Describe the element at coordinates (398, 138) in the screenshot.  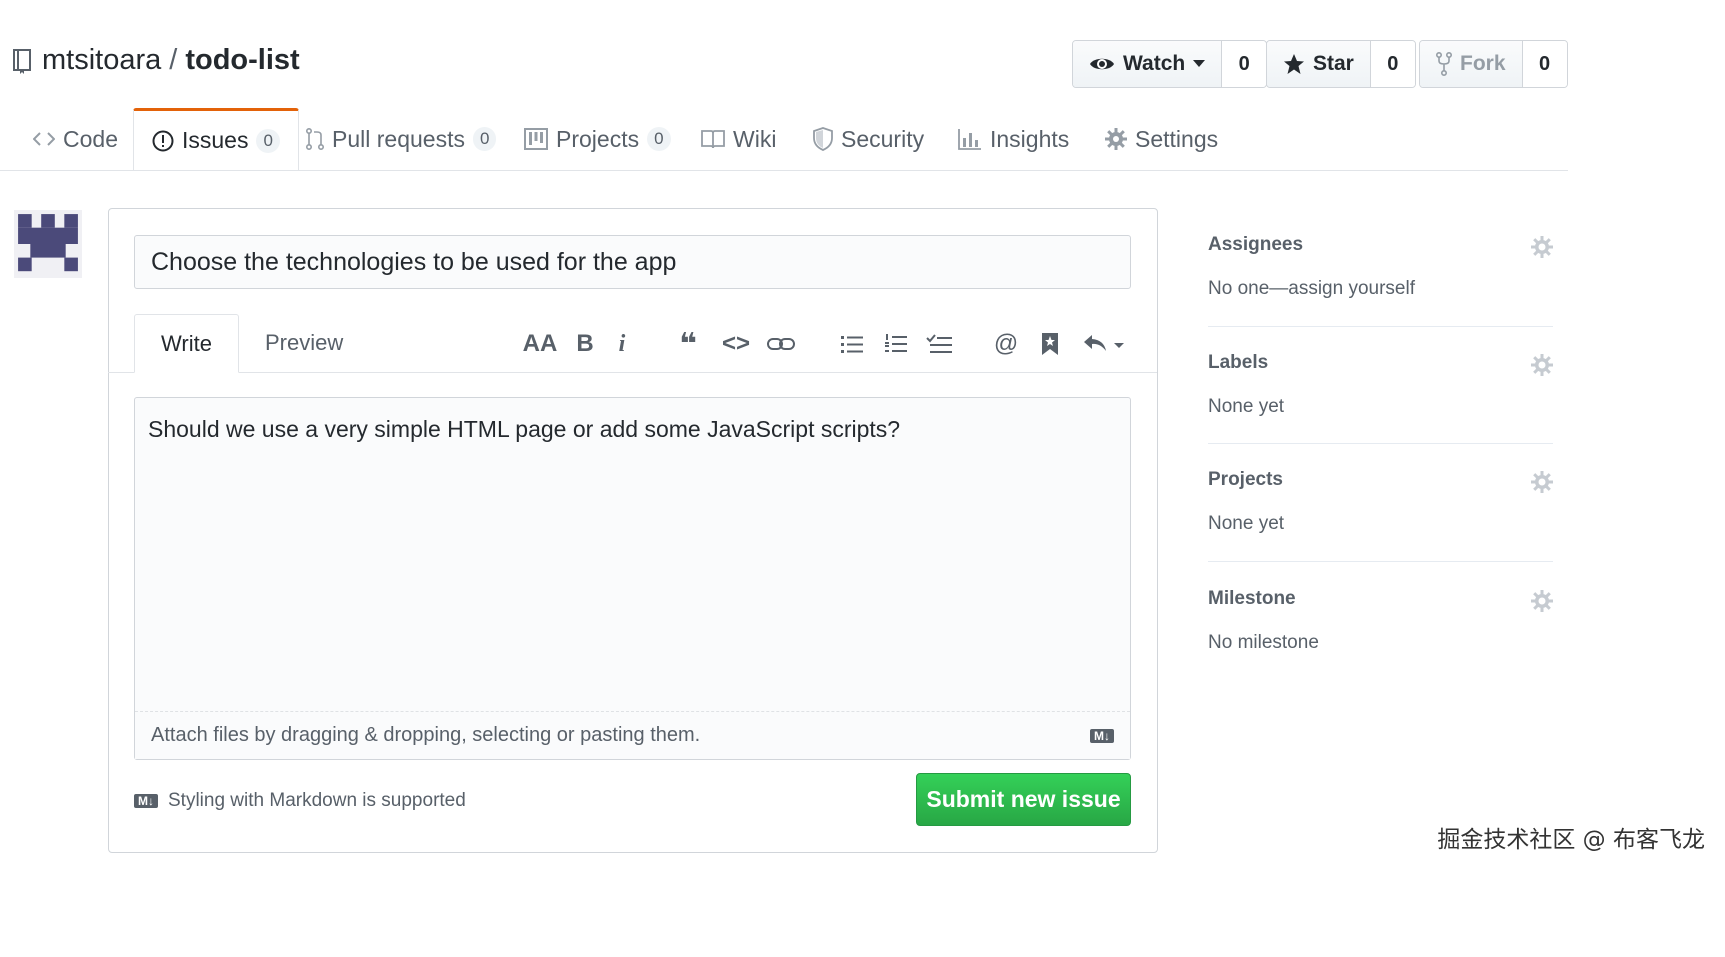
I see `tab-label: Pull requests` at that location.